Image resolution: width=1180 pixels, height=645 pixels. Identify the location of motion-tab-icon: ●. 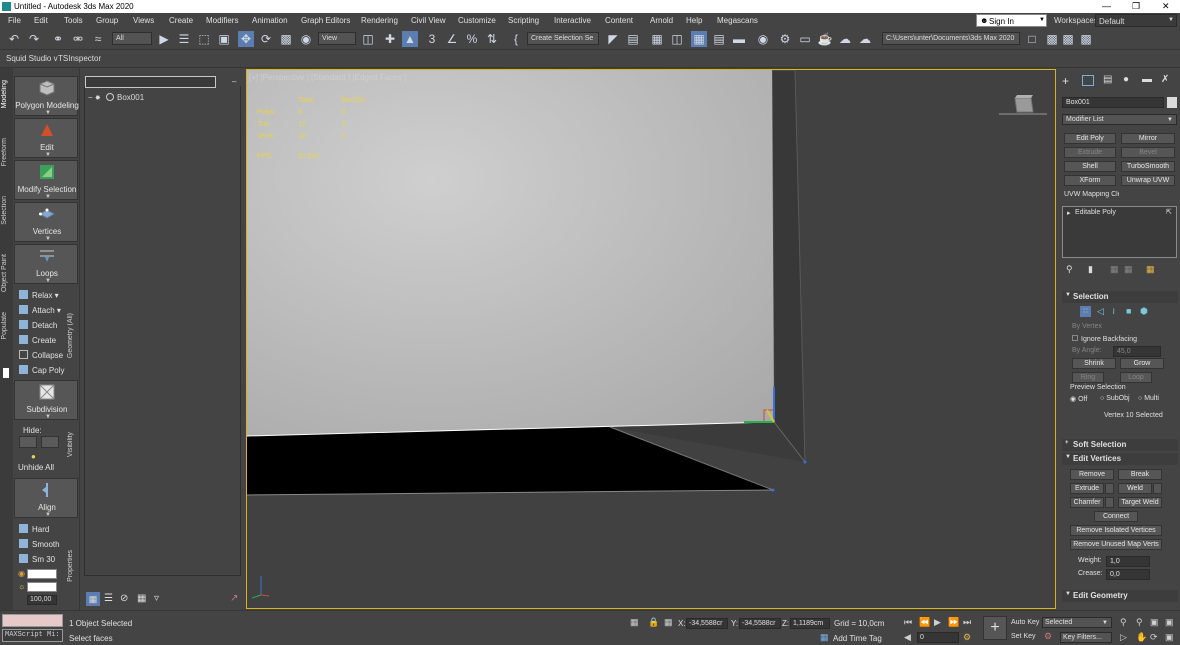
(1126, 79).